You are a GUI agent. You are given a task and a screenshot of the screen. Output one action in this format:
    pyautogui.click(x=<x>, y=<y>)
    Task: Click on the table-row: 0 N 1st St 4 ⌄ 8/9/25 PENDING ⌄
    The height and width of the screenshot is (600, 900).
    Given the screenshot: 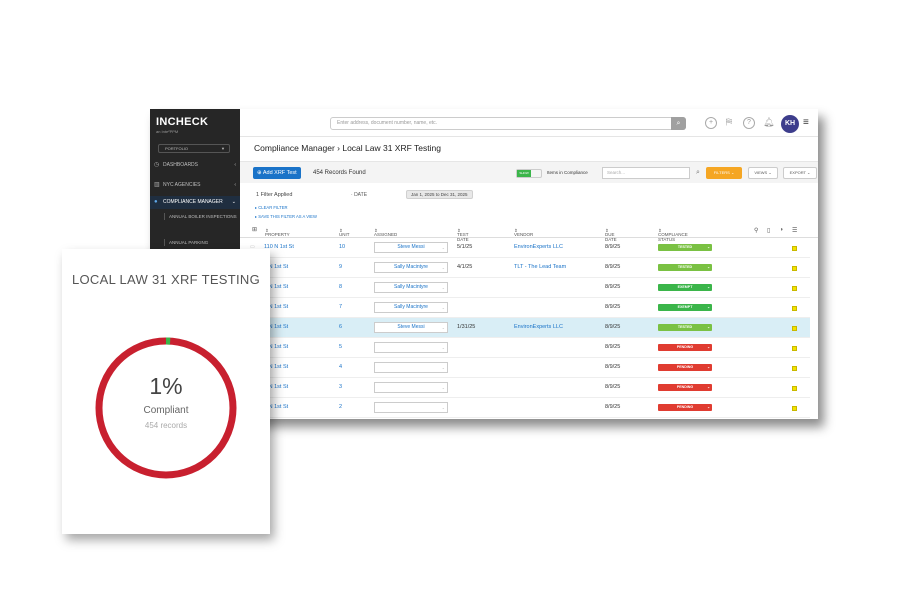 What is the action you would take?
    pyautogui.click(x=525, y=368)
    